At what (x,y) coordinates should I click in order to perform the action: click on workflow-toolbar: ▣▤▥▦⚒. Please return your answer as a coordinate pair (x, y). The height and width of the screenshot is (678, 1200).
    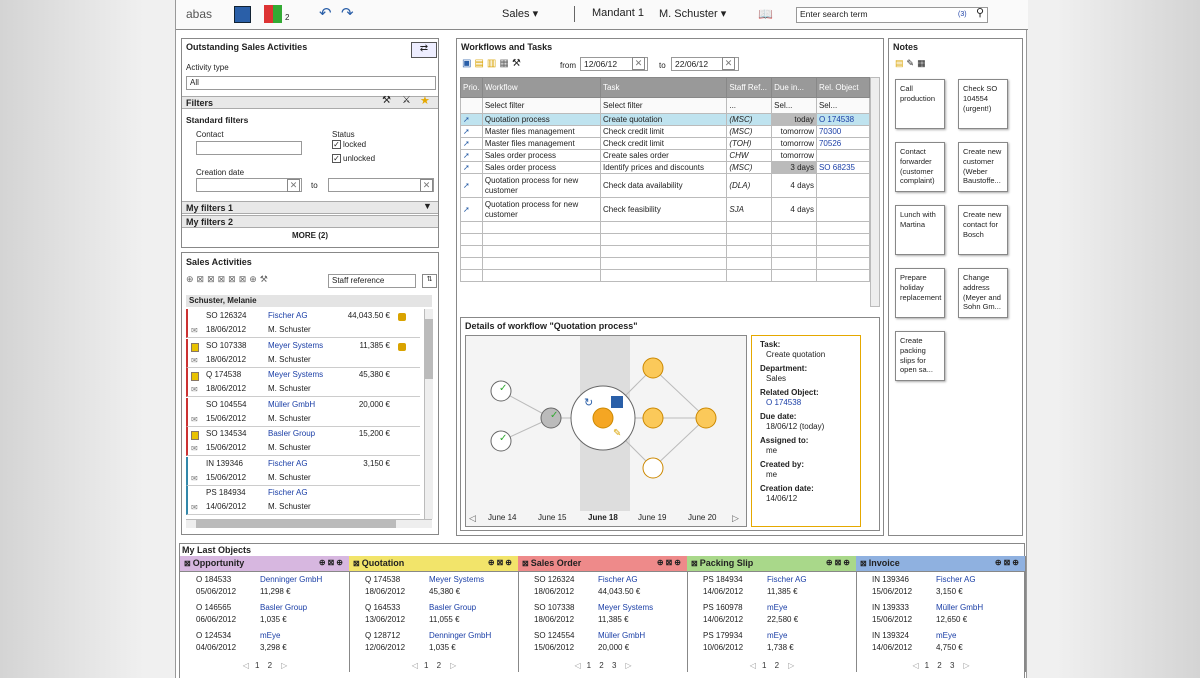
    Looking at the image, I should click on (493, 63).